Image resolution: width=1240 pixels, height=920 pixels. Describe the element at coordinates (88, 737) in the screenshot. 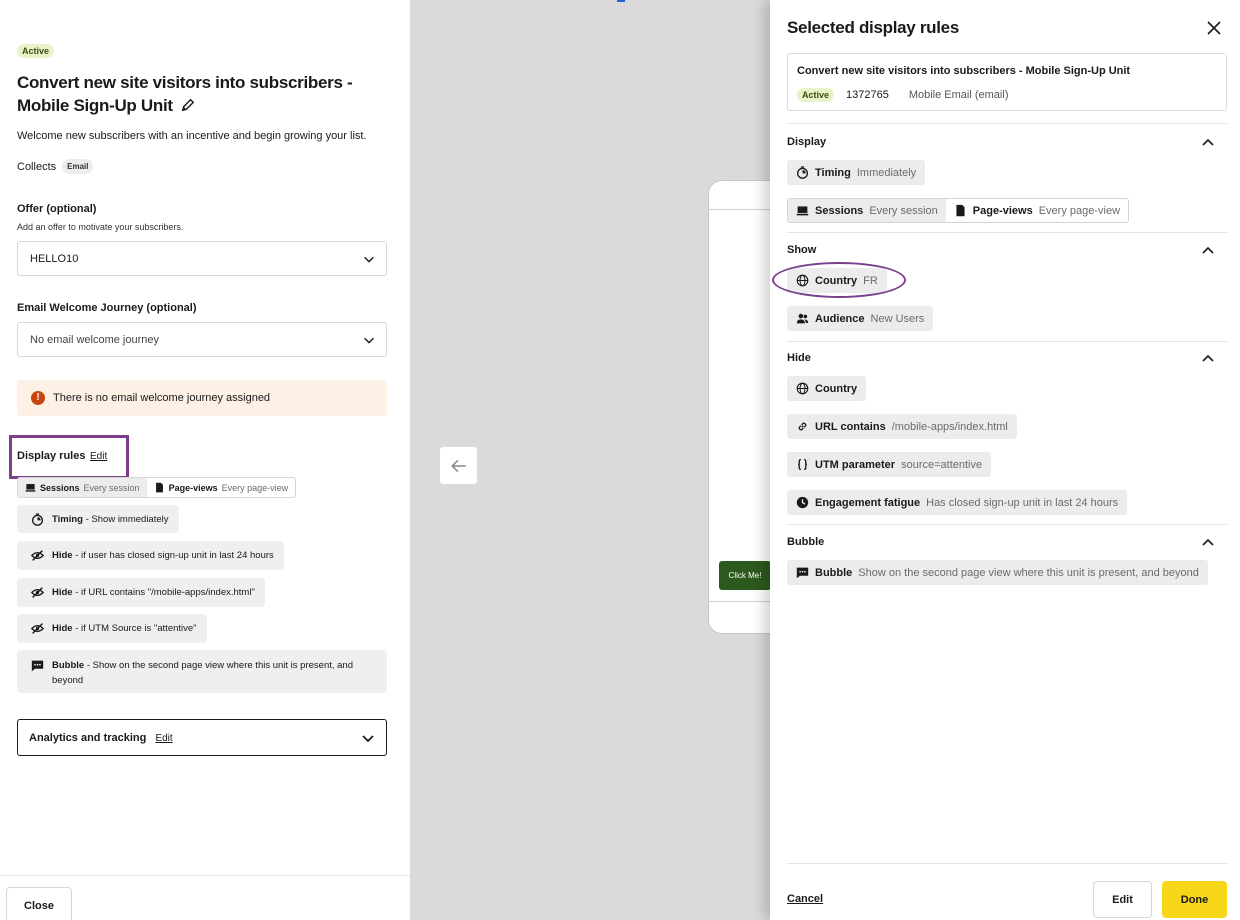

I see `analytics-label: Analytics and tracking` at that location.